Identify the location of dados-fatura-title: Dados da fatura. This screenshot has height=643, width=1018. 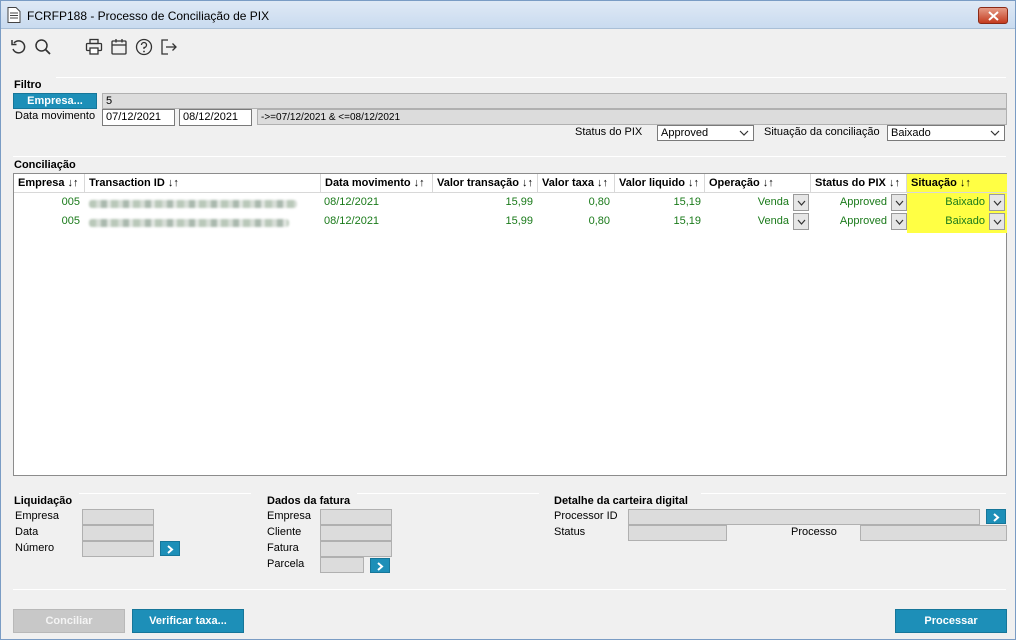
(309, 501).